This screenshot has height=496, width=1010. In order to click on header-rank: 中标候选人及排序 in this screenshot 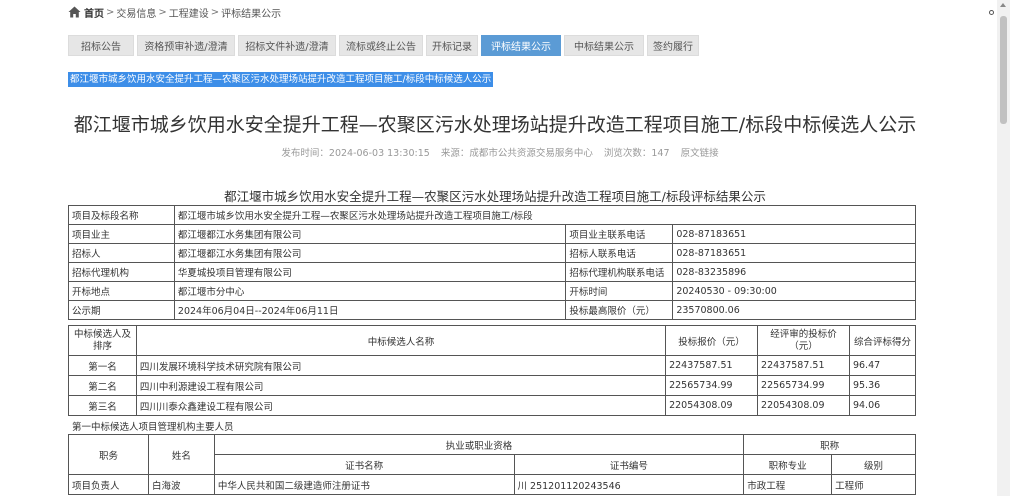, I will do `click(102, 340)`.